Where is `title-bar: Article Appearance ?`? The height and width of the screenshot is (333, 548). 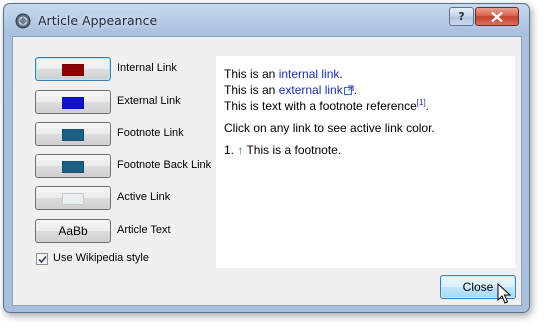
title-bar: Article Appearance ? is located at coordinates (266, 19).